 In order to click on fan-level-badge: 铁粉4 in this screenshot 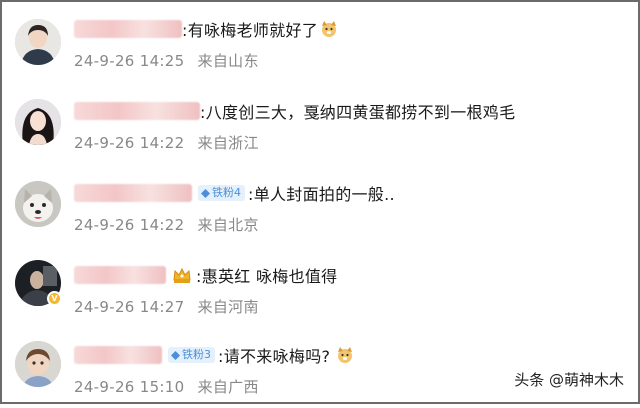, I will do `click(221, 193)`.